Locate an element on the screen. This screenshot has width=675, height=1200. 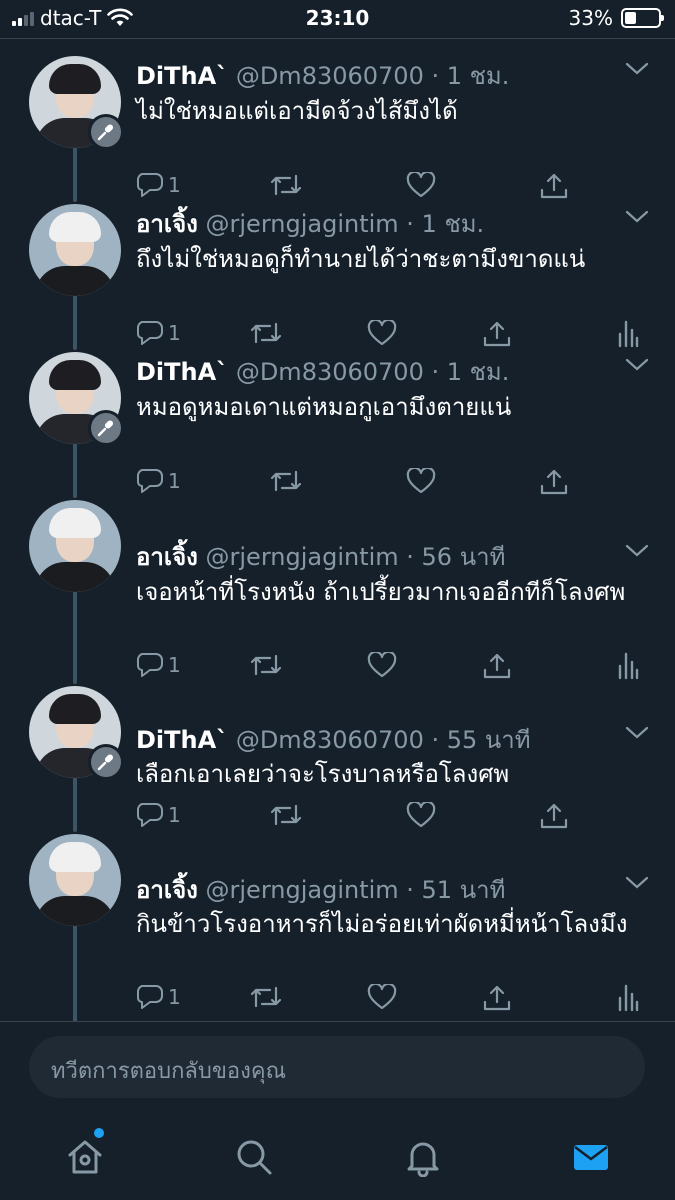
retweet-icon is located at coordinates (266, 997).